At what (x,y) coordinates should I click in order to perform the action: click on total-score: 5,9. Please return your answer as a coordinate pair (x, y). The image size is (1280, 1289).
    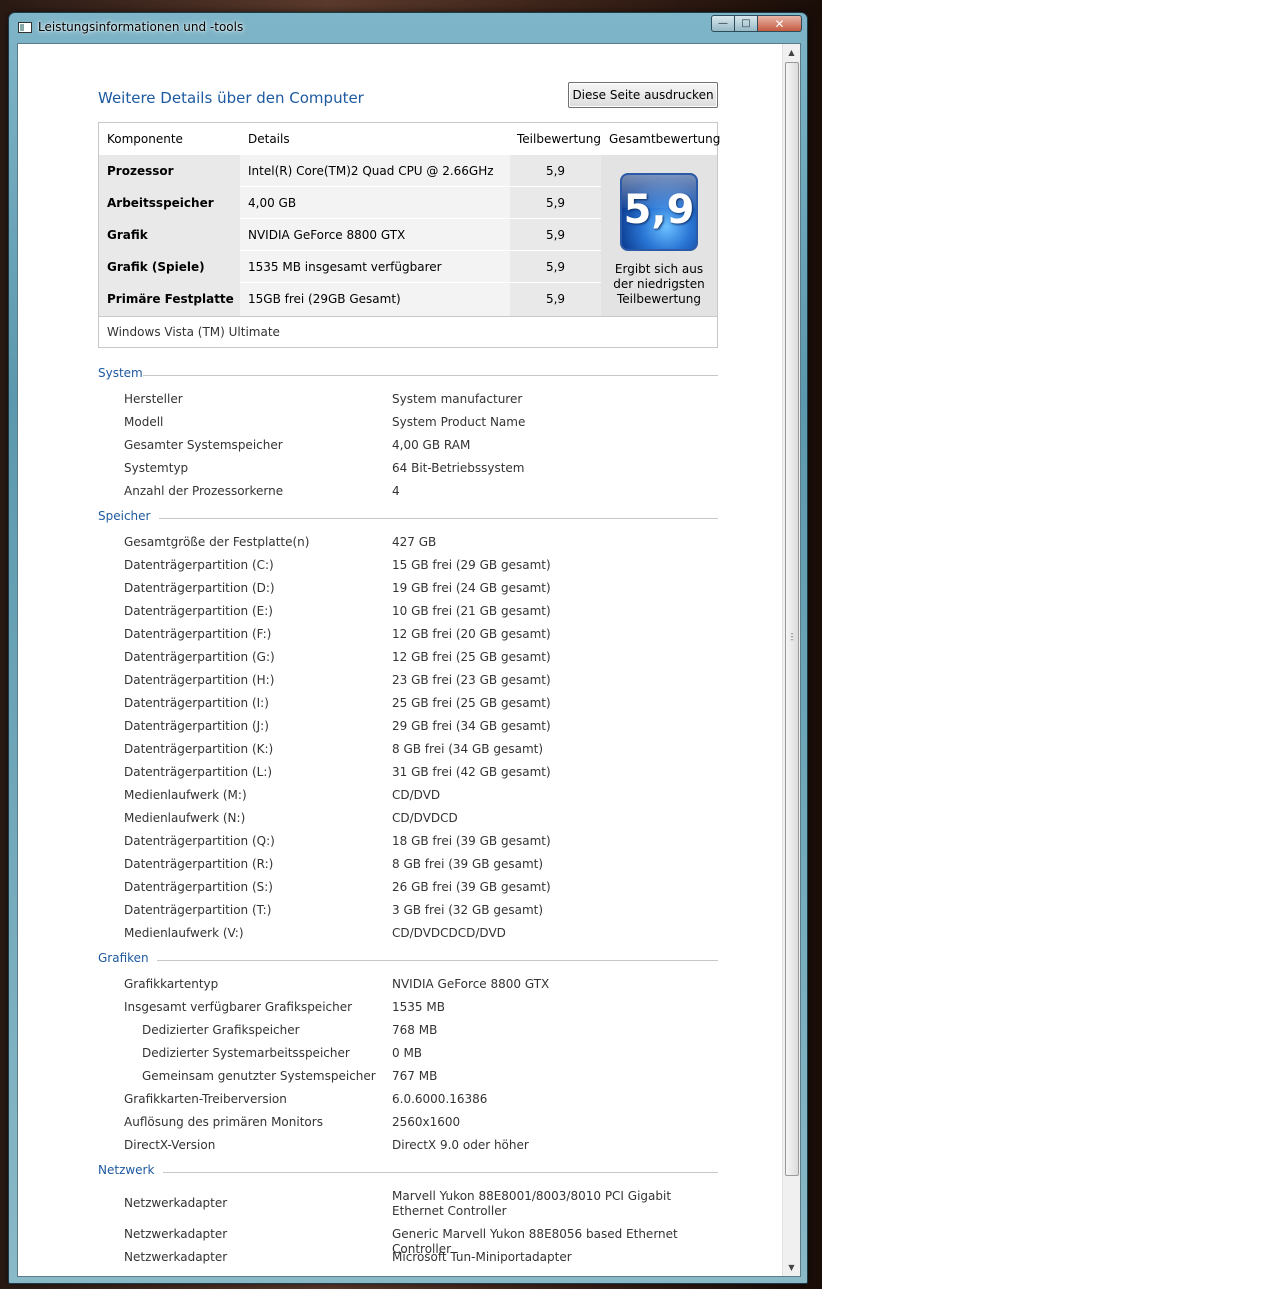
    Looking at the image, I should click on (659, 210).